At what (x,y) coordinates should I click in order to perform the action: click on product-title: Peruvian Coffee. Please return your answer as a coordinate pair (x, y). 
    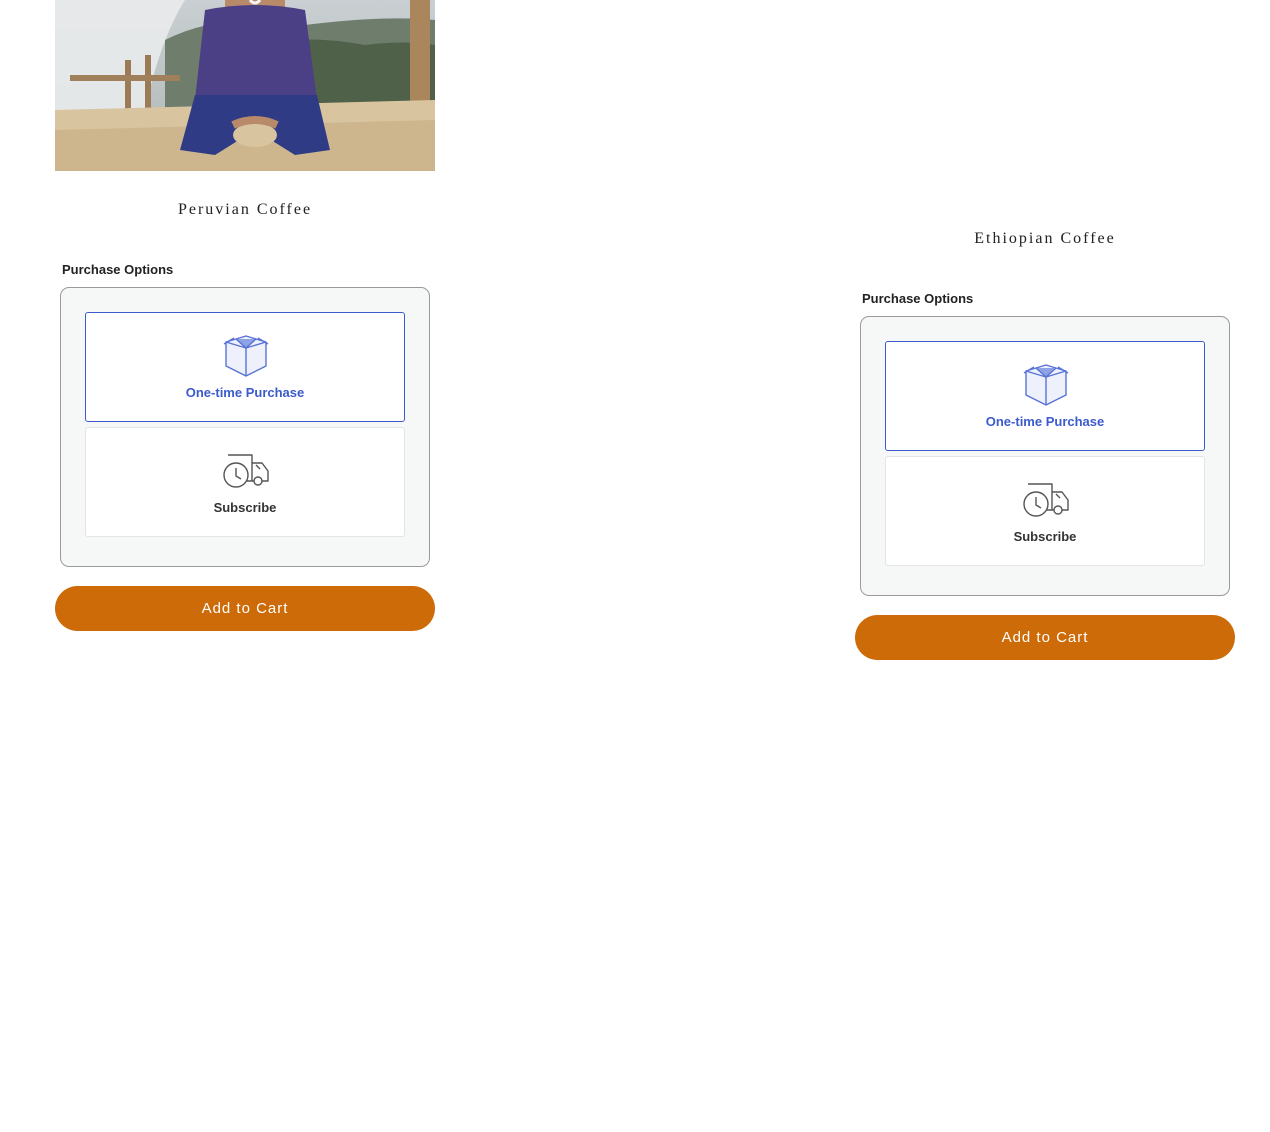
    Looking at the image, I should click on (245, 209).